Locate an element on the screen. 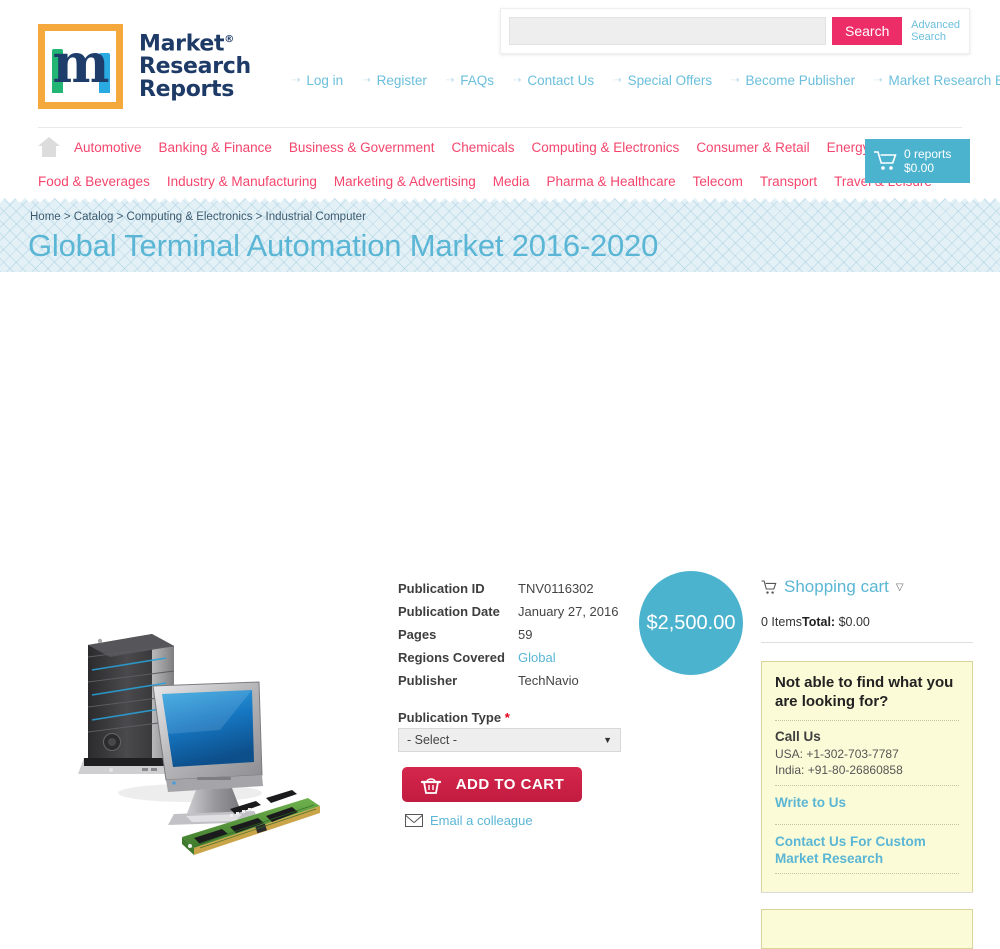 This screenshot has height=949, width=1000. header-cart-reports: 0 reports is located at coordinates (928, 154).